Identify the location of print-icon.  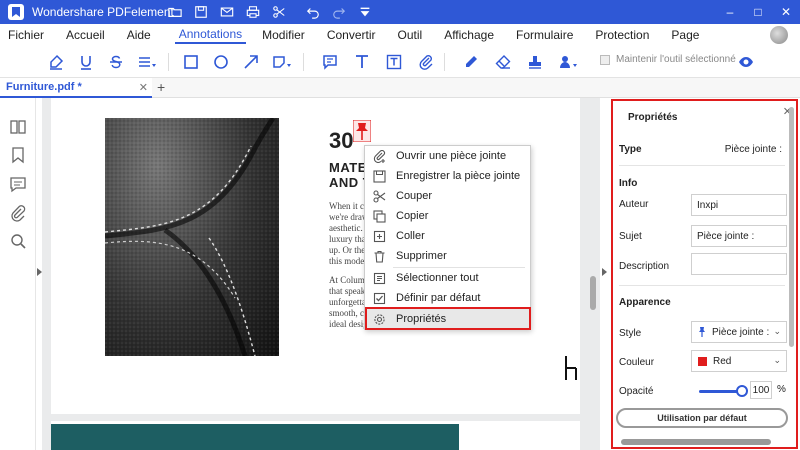
(253, 12).